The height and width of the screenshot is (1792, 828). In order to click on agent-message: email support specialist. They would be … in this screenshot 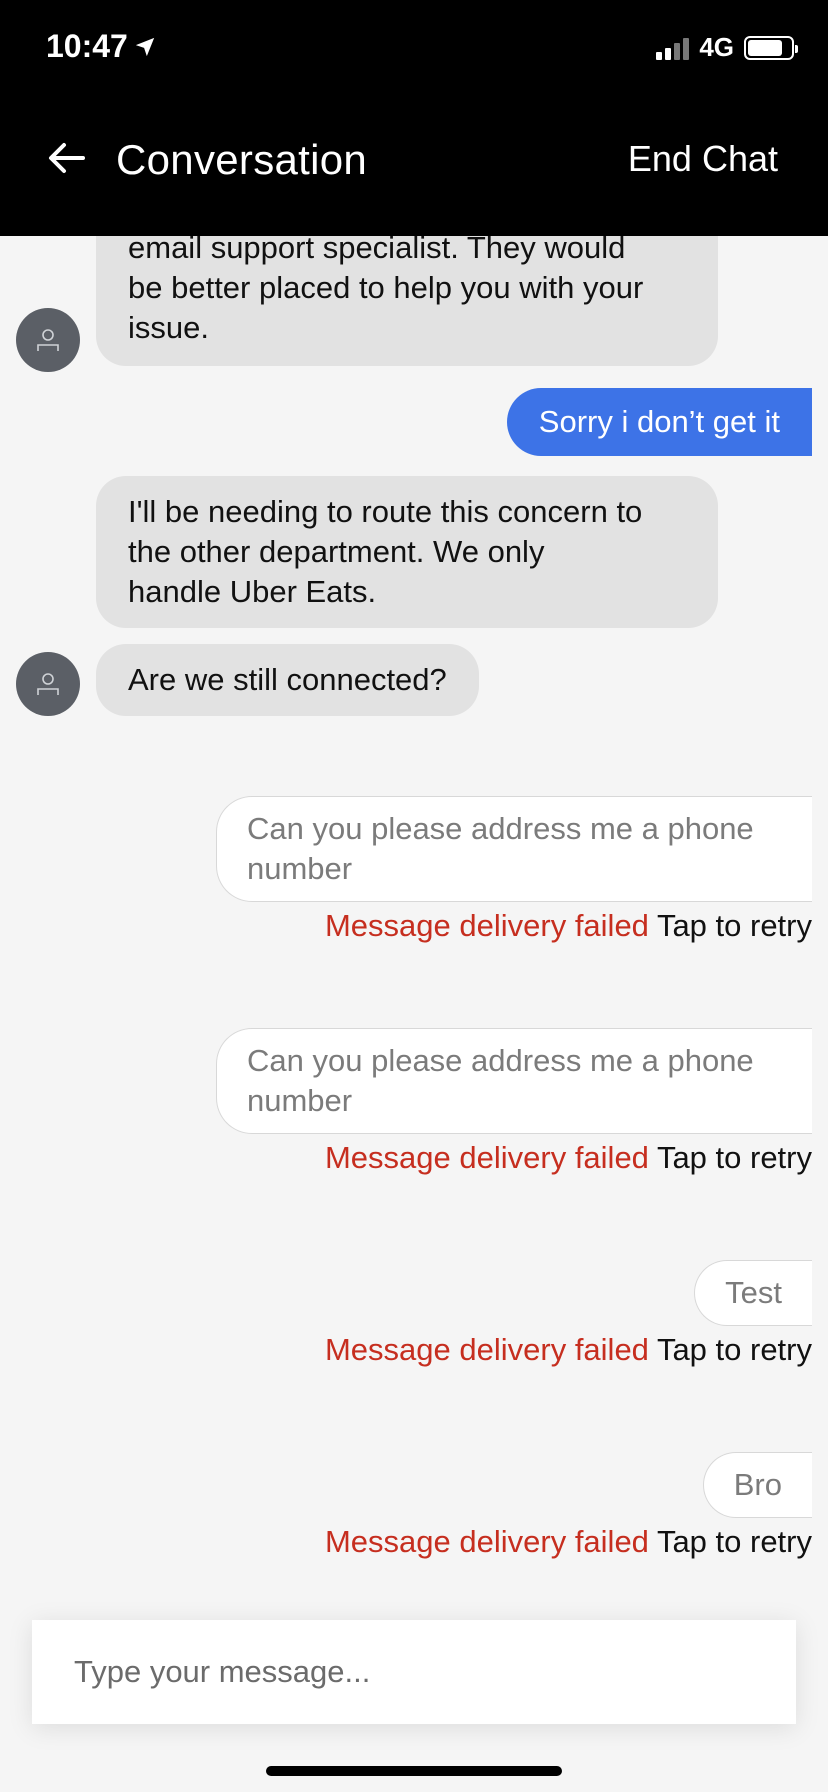, I will do `click(407, 301)`.